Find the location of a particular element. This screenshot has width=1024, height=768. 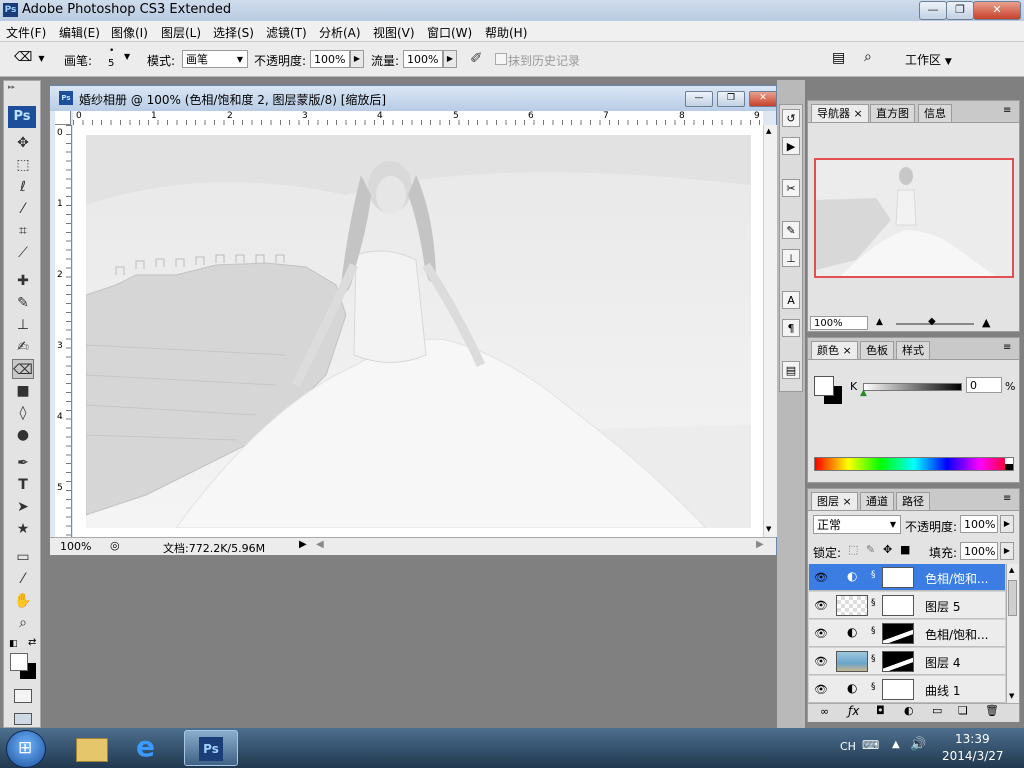

close-button: ✕ is located at coordinates (997, 10).